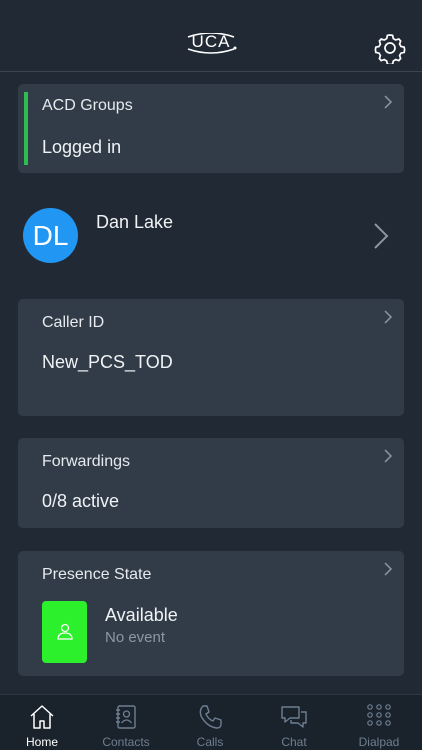 This screenshot has width=422, height=750. Describe the element at coordinates (87, 105) in the screenshot. I see `acd-groups-title: ACD Groups` at that location.